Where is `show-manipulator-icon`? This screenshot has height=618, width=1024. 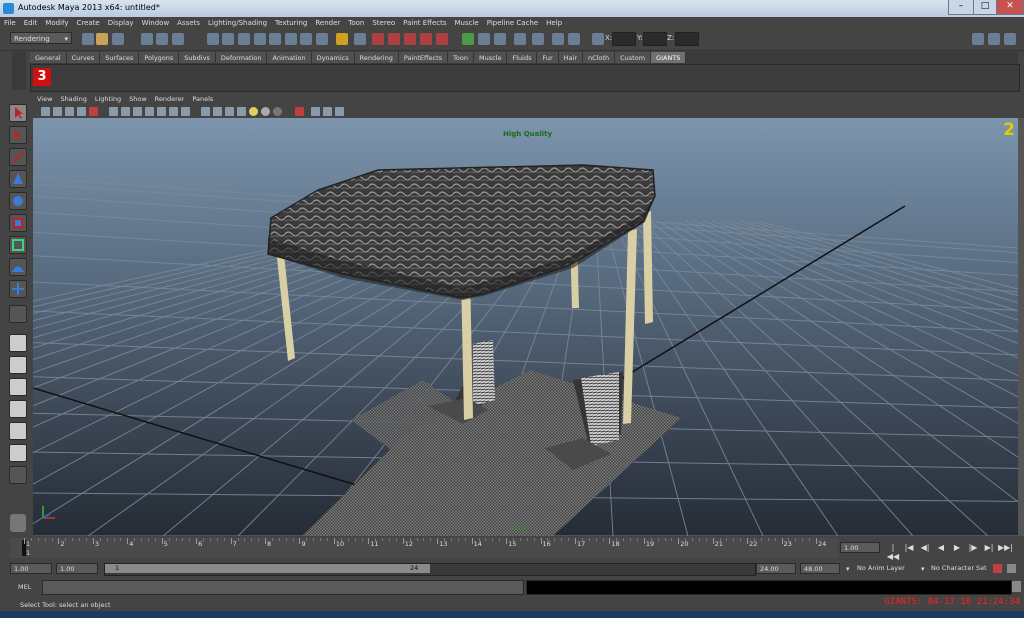 show-manipulator-icon is located at coordinates (18, 289).